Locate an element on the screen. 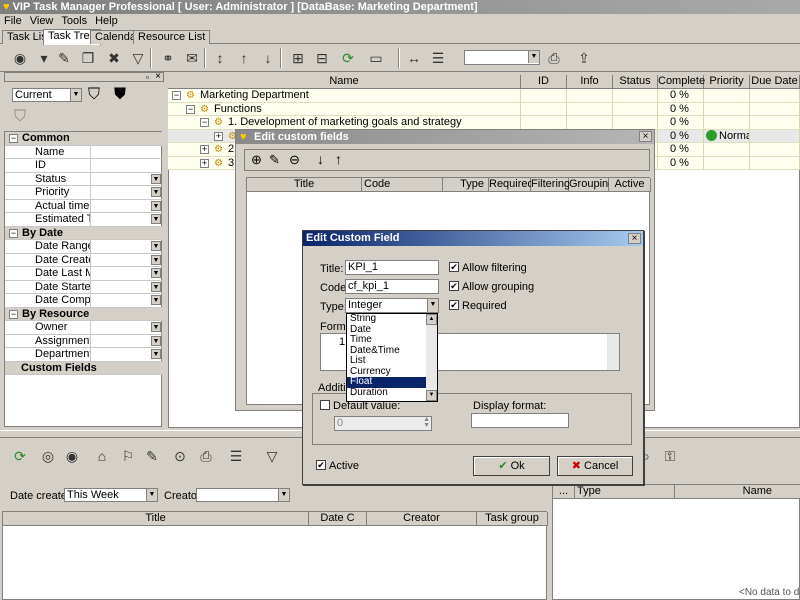  column-id: ID is located at coordinates (544, 82).